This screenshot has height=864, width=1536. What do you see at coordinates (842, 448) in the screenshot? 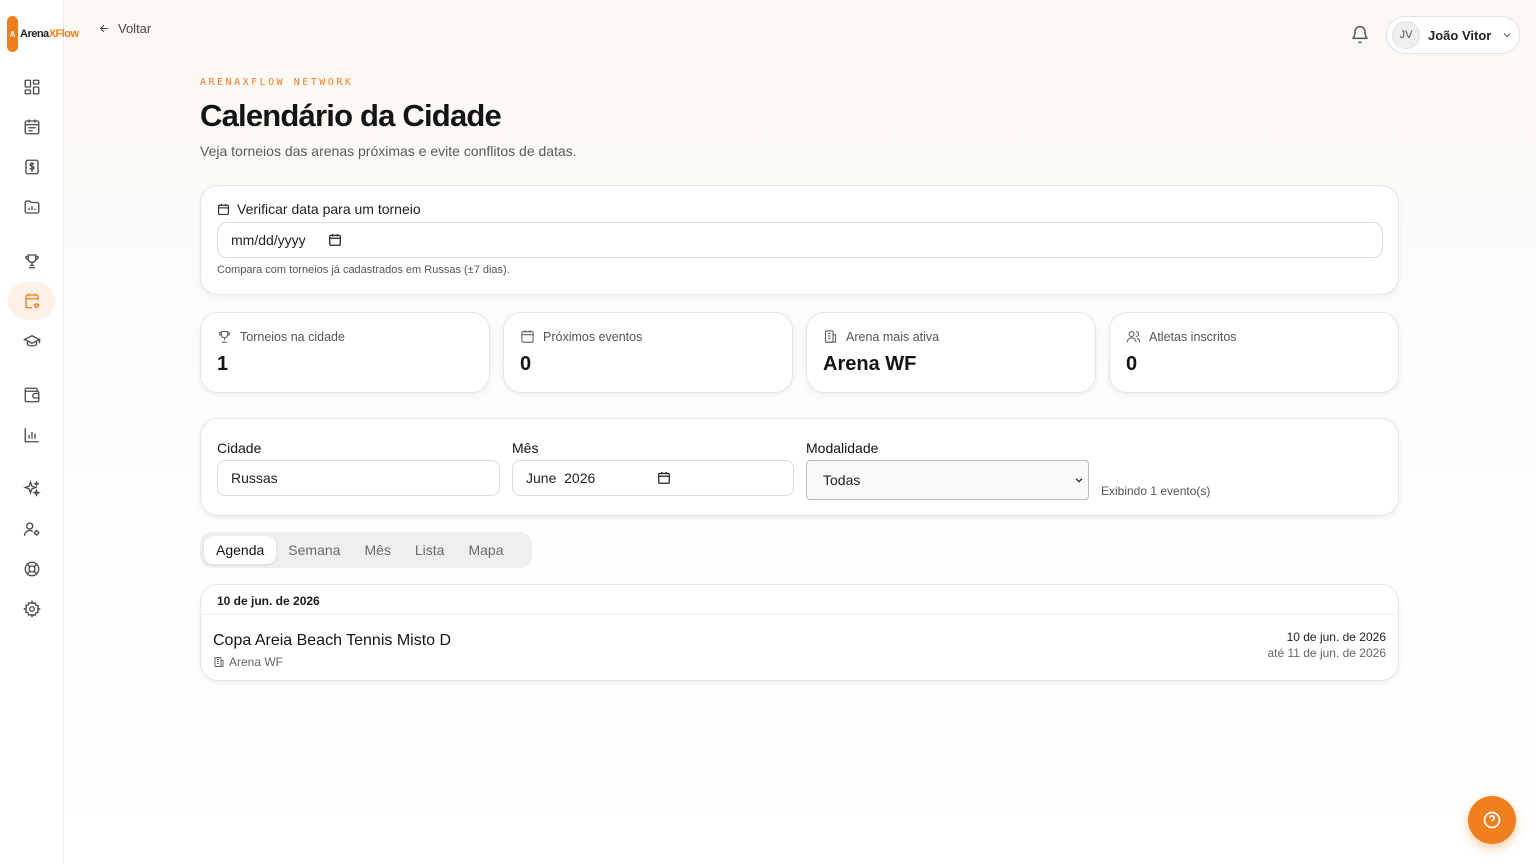
I see `mode-label: Modalidade` at bounding box center [842, 448].